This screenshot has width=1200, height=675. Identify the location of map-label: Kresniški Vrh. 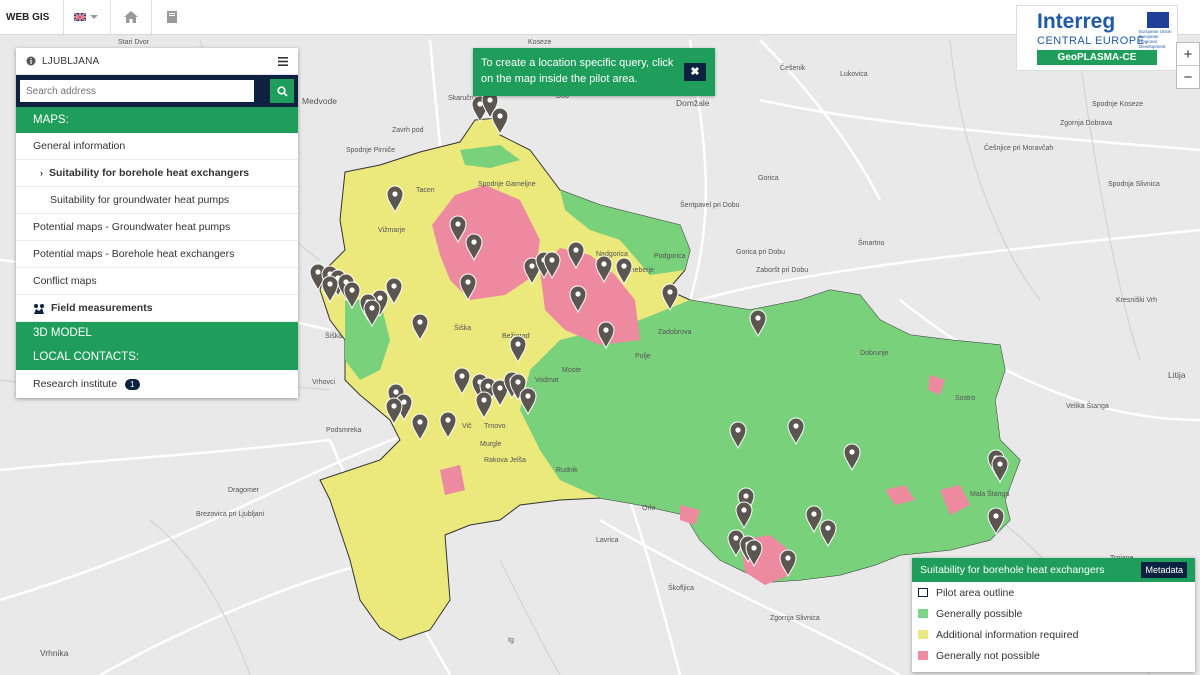
(1136, 300).